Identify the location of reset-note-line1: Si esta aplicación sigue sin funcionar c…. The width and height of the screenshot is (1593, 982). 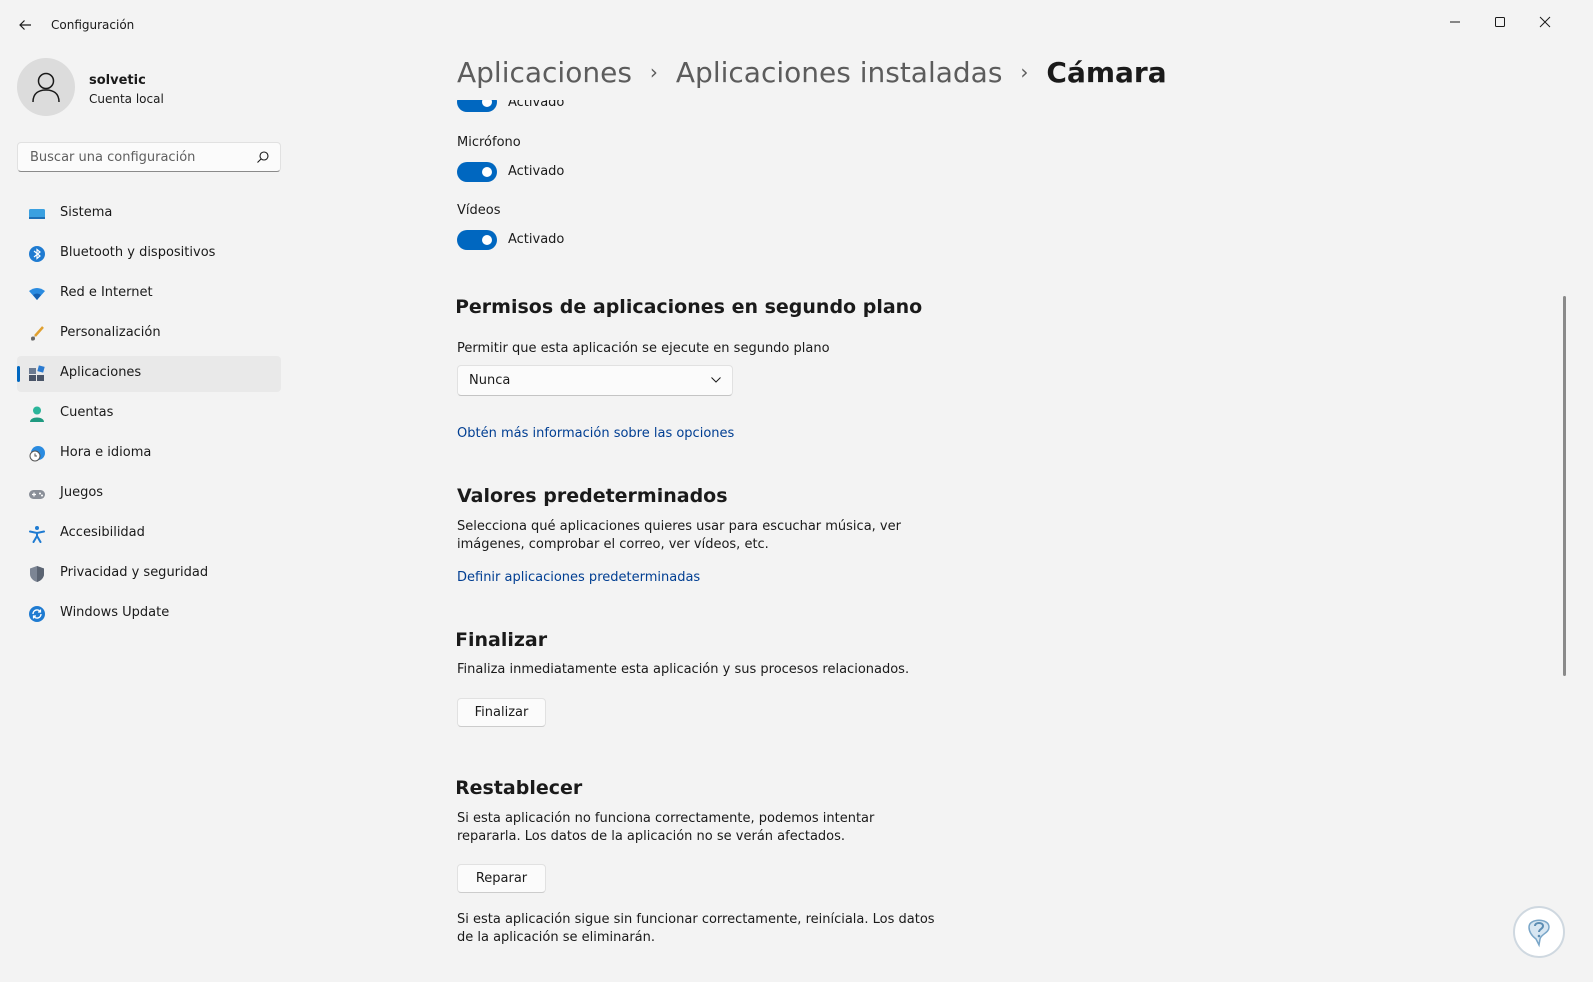
(696, 919).